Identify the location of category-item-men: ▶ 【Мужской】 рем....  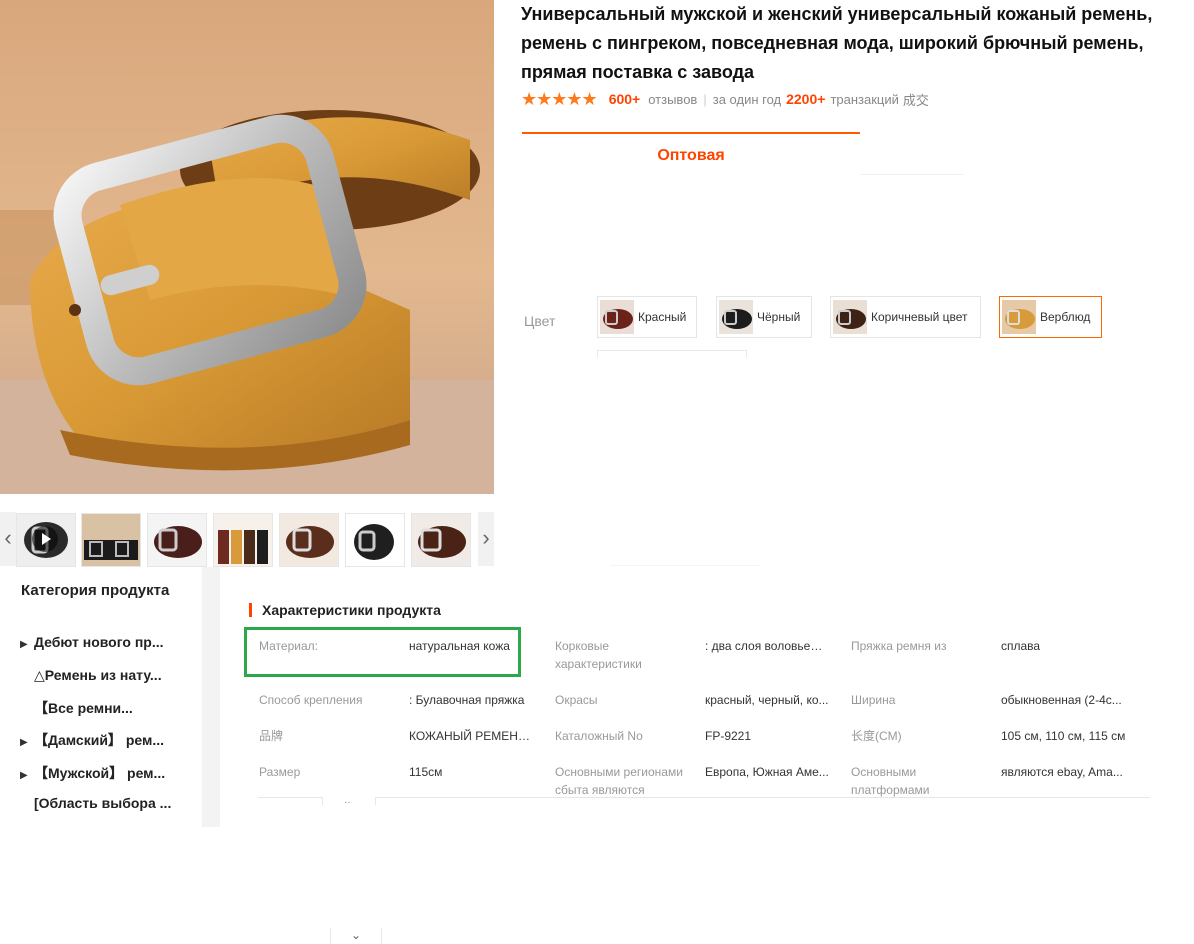
(102, 773).